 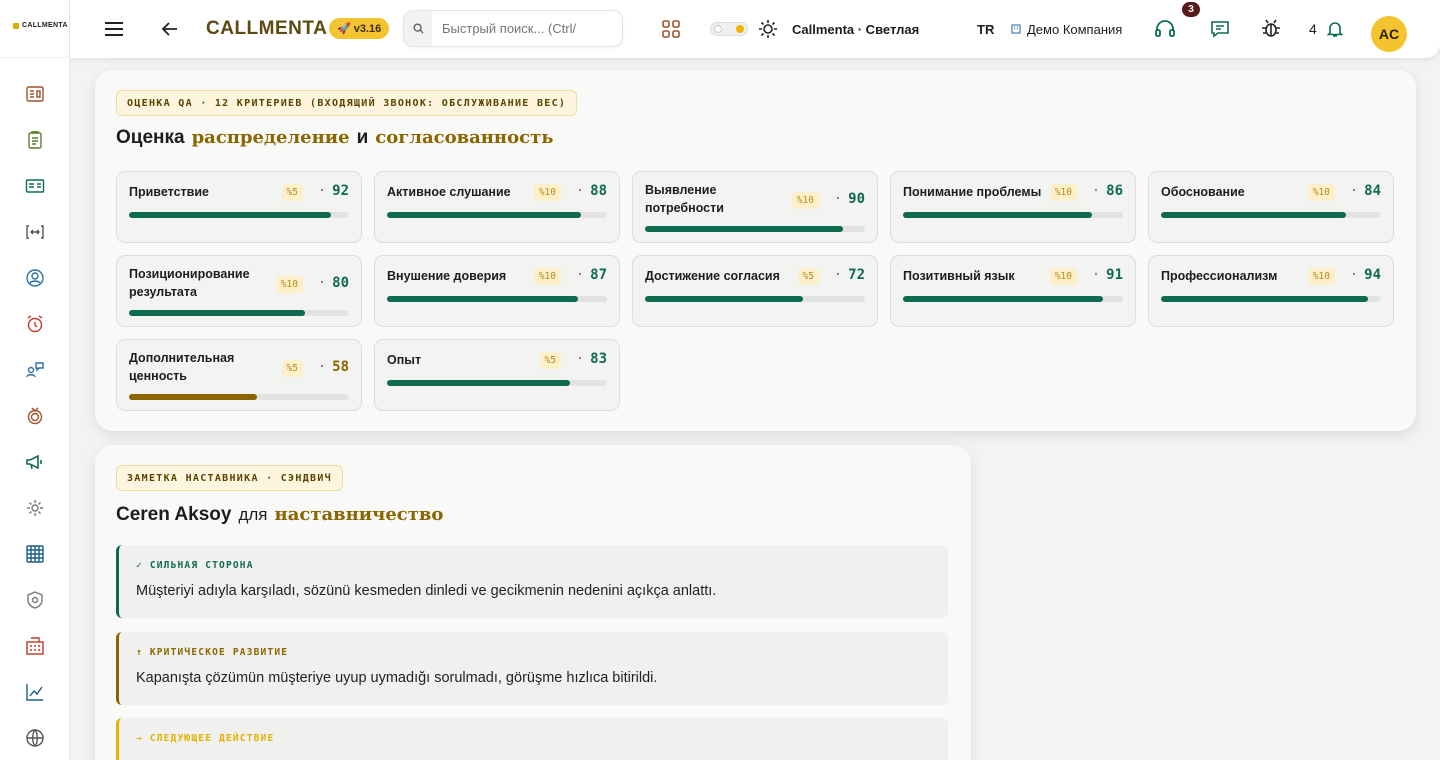 What do you see at coordinates (1271, 29) in the screenshot?
I see `bug-icon` at bounding box center [1271, 29].